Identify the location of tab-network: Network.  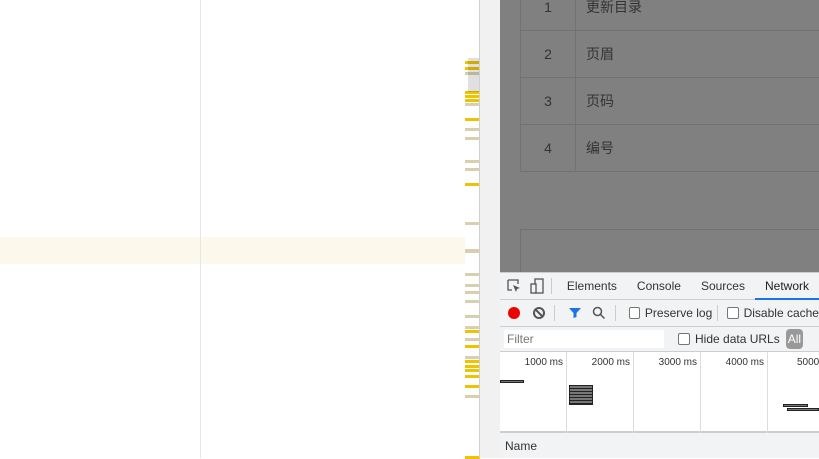
(787, 286).